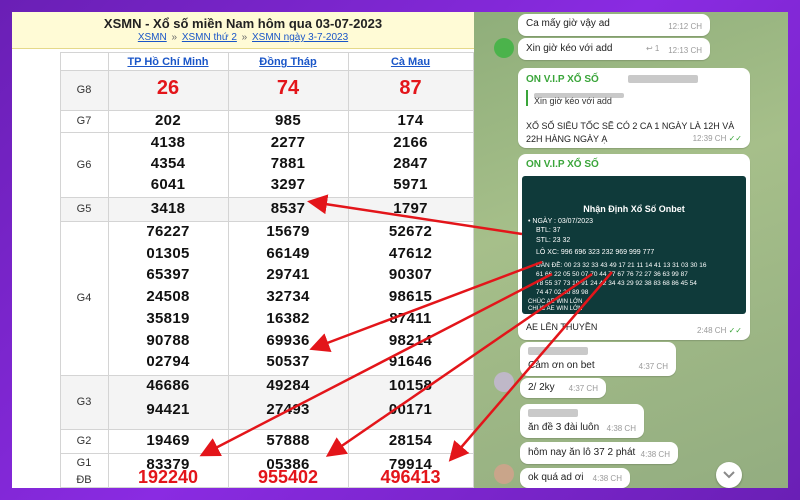  What do you see at coordinates (288, 275) in the screenshot?
I see `g4-number-dong-thap: 29741` at bounding box center [288, 275].